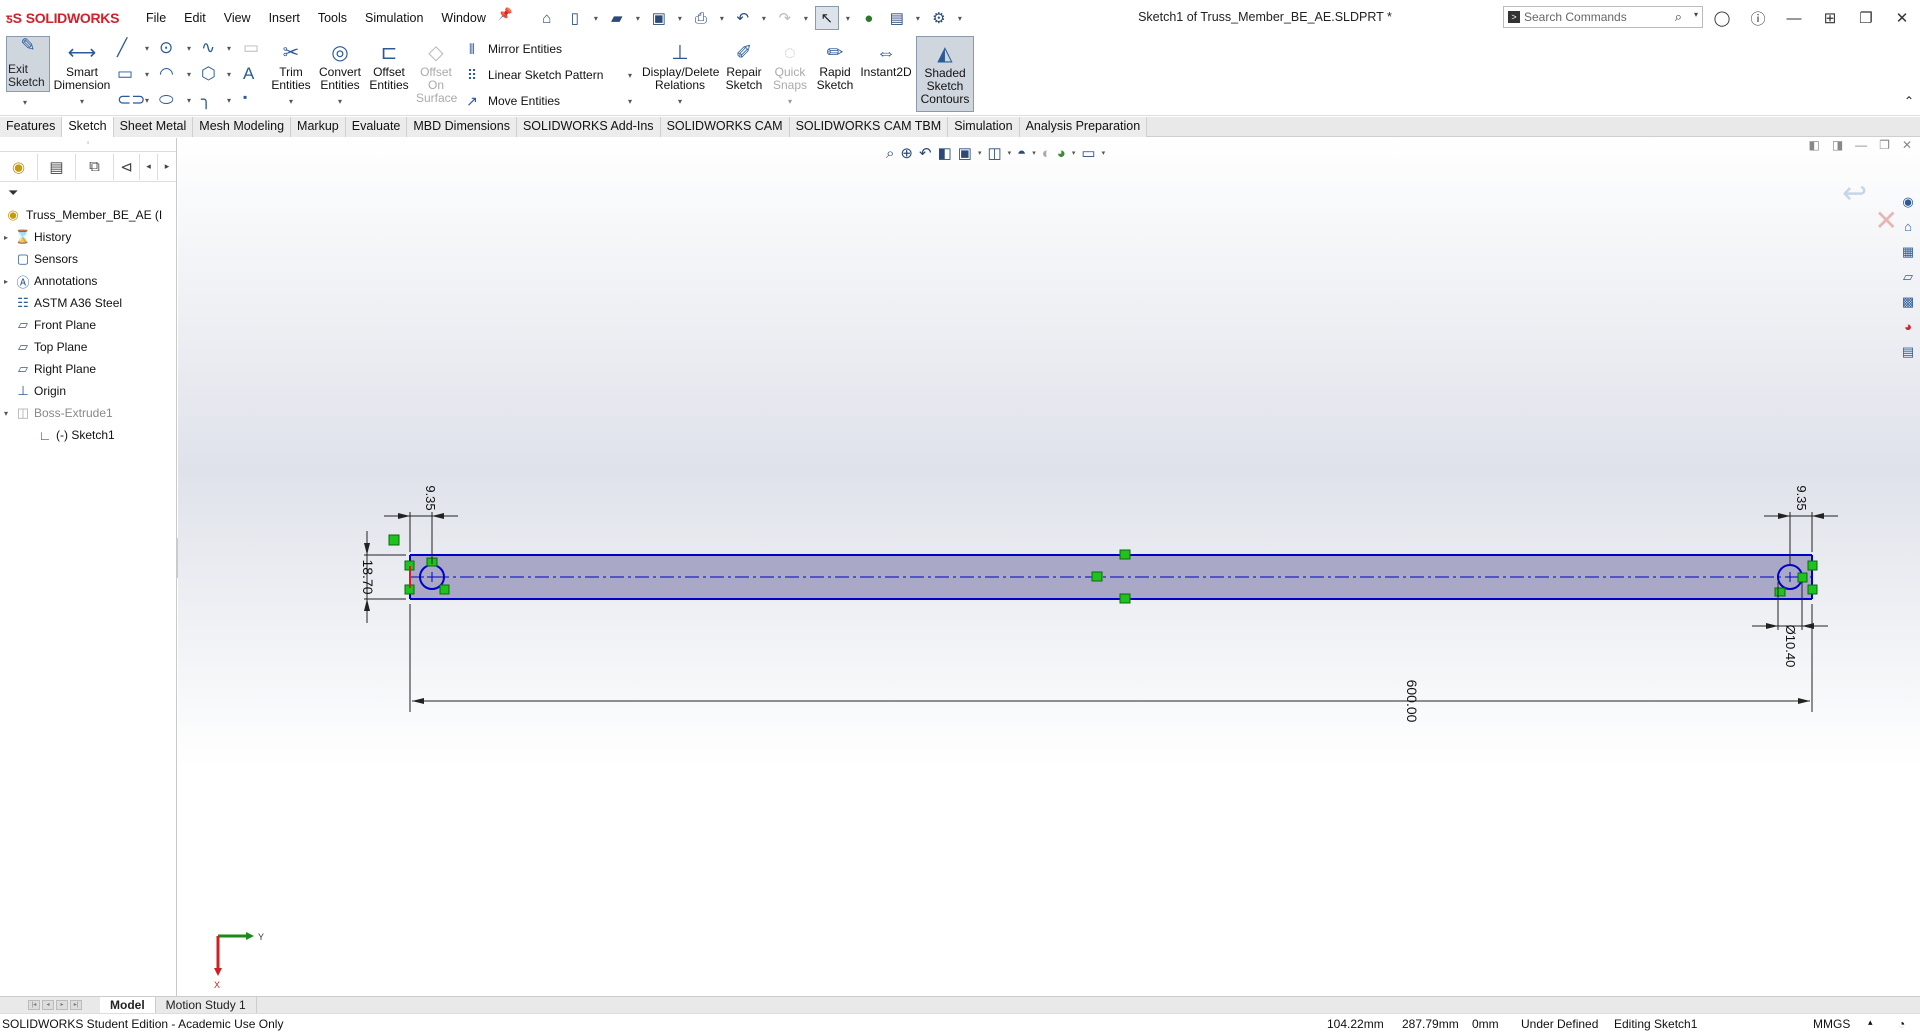  Describe the element at coordinates (237, 18) in the screenshot. I see `menu-view: View` at that location.